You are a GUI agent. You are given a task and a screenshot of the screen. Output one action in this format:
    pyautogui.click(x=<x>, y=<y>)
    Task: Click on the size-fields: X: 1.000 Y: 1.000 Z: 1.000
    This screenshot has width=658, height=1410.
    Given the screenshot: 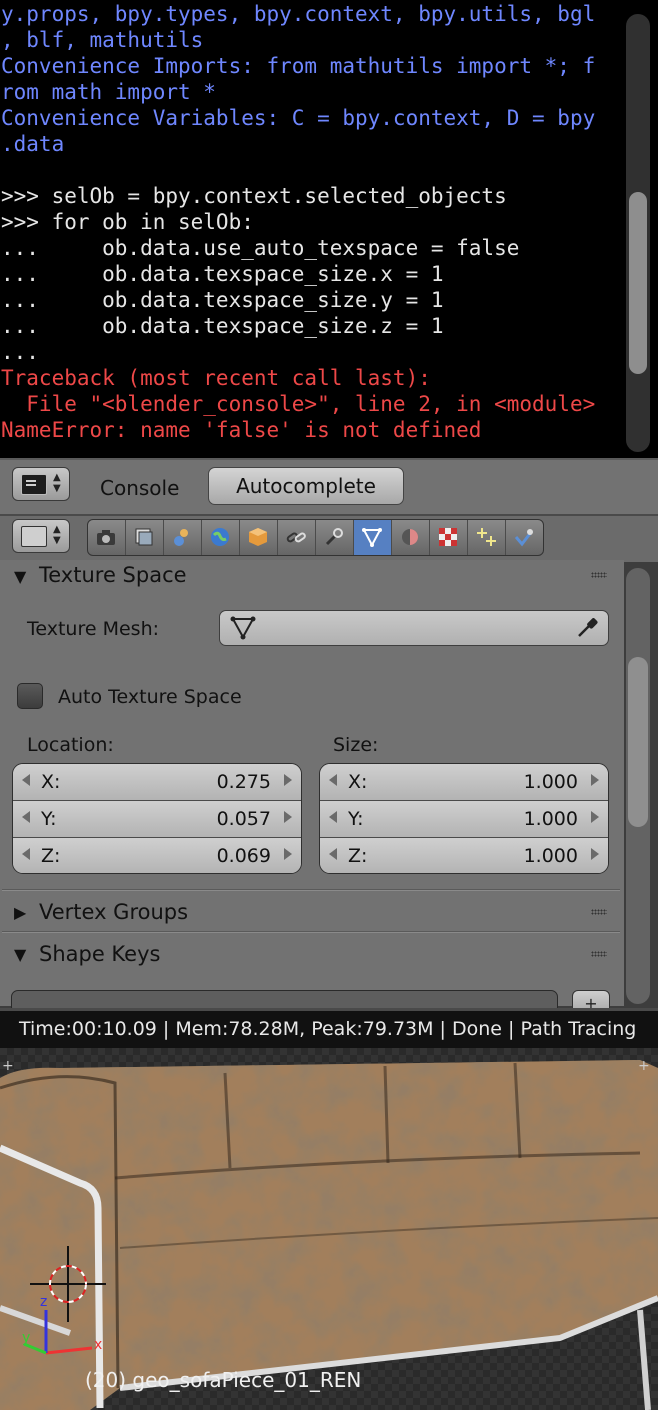 What is the action you would take?
    pyautogui.click(x=464, y=818)
    